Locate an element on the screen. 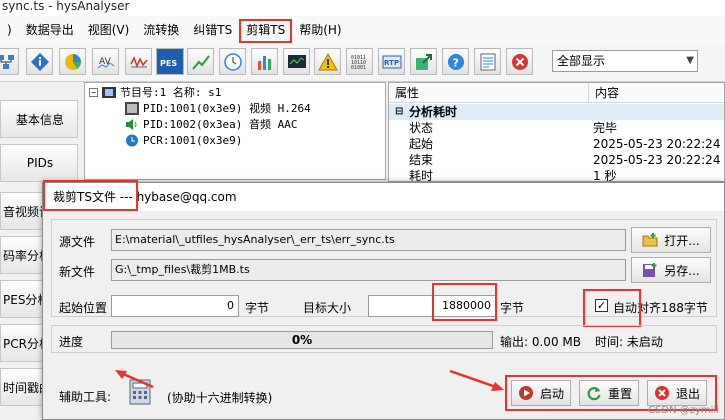 The height and width of the screenshot is (420, 725). start-button-label: 启动 is located at coordinates (551, 393).